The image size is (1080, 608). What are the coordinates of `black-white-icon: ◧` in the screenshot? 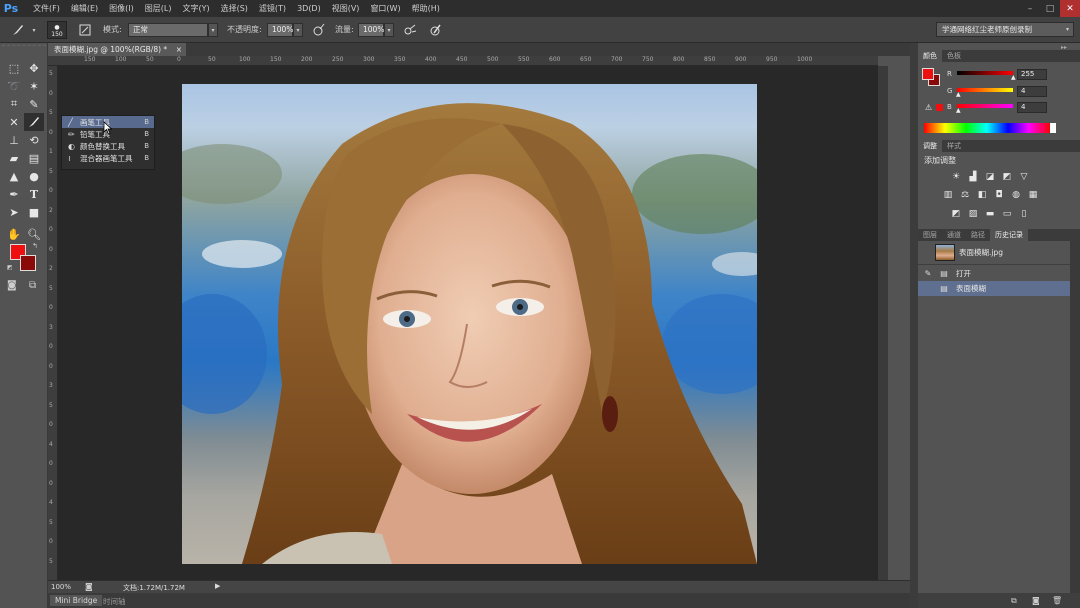 It's located at (982, 194).